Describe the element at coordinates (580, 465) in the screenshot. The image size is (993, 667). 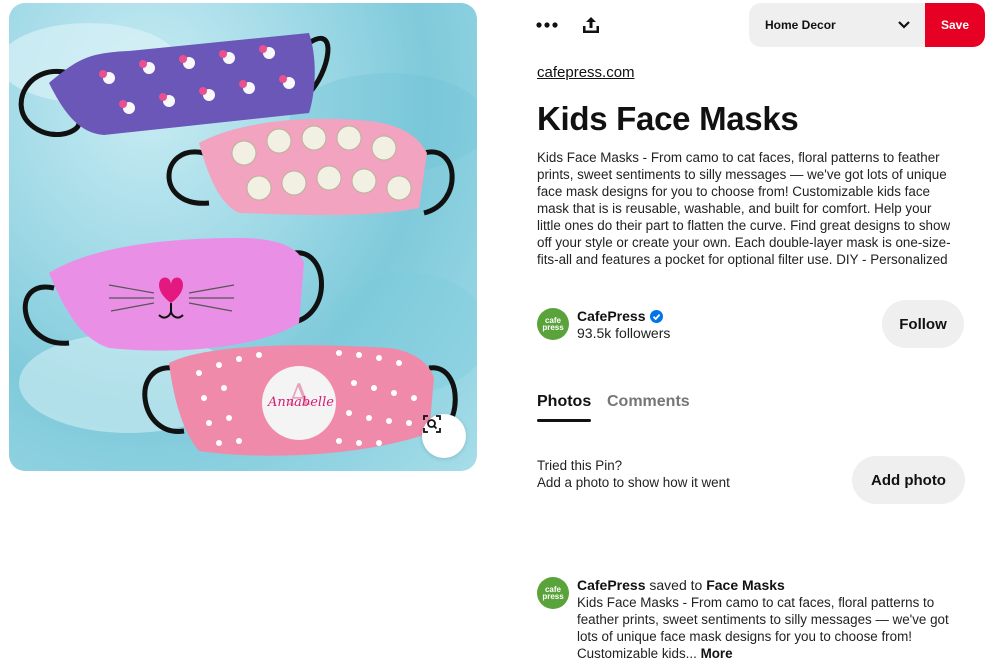
I see `tried-pin-question: Tried this Pin?` at that location.